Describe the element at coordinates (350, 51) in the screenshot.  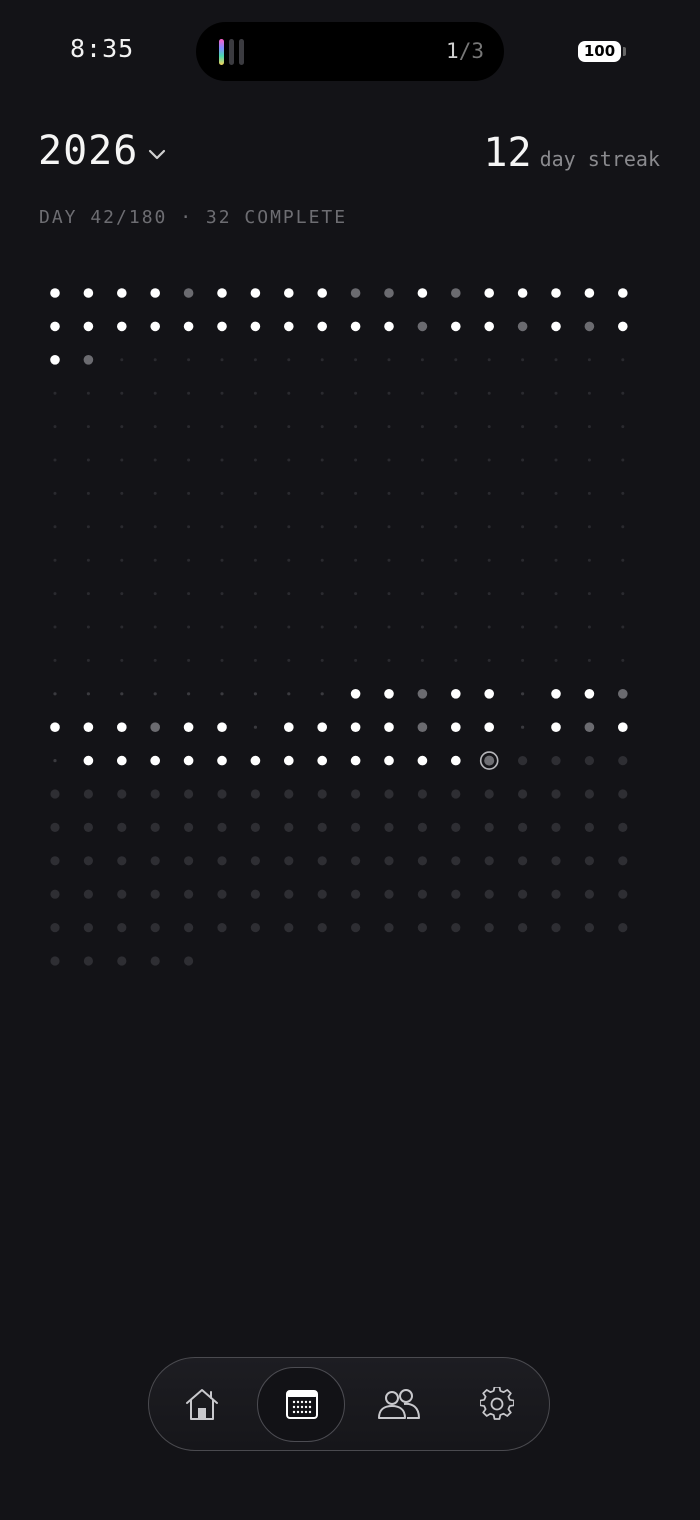
I see `dynamic-island: 1/3` at that location.